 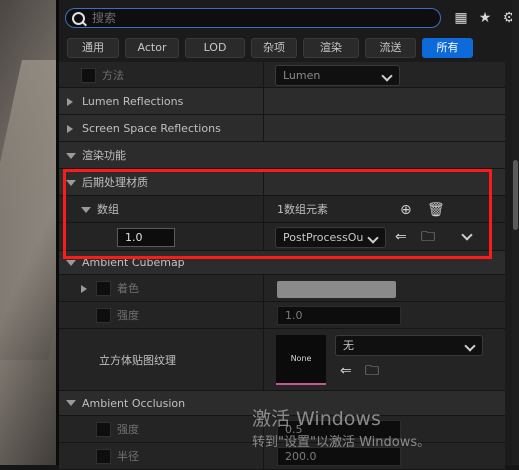 I want to click on intensity-input: 1.0, so click(x=339, y=315).